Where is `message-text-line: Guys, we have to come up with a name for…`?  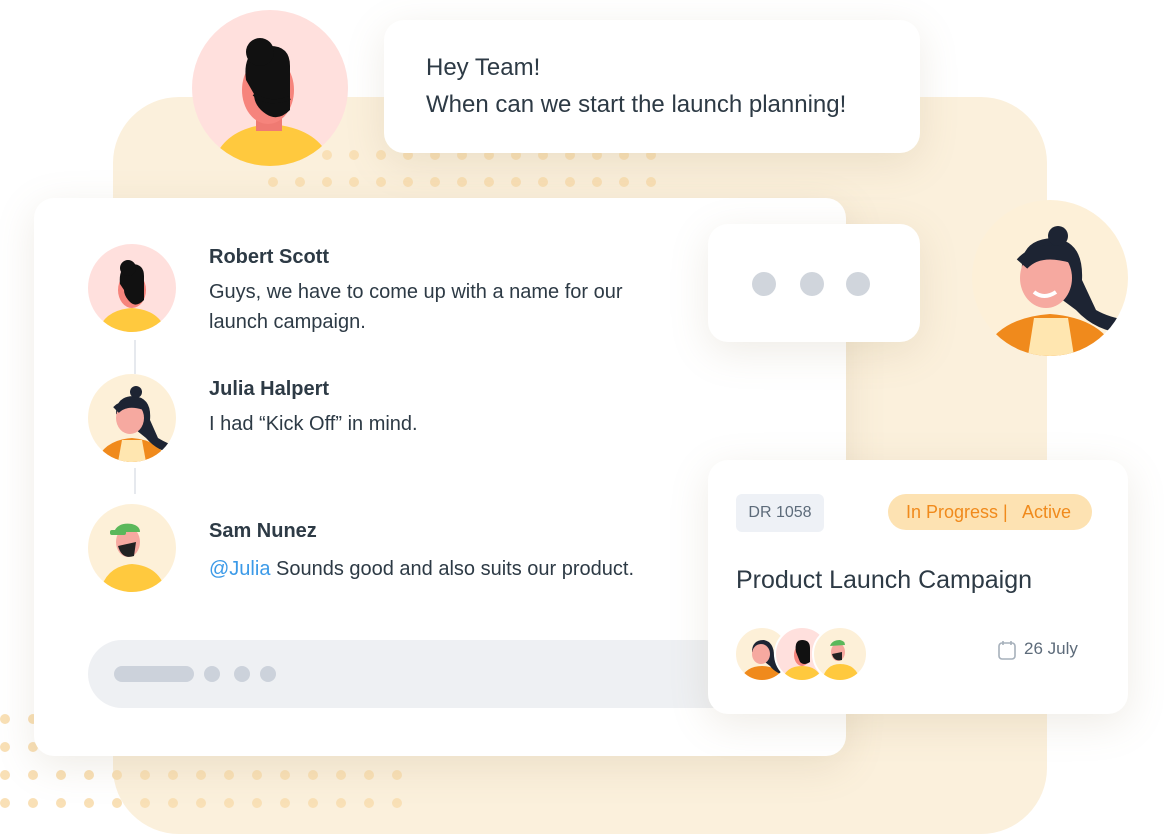 message-text-line: Guys, we have to come up with a name for… is located at coordinates (416, 292).